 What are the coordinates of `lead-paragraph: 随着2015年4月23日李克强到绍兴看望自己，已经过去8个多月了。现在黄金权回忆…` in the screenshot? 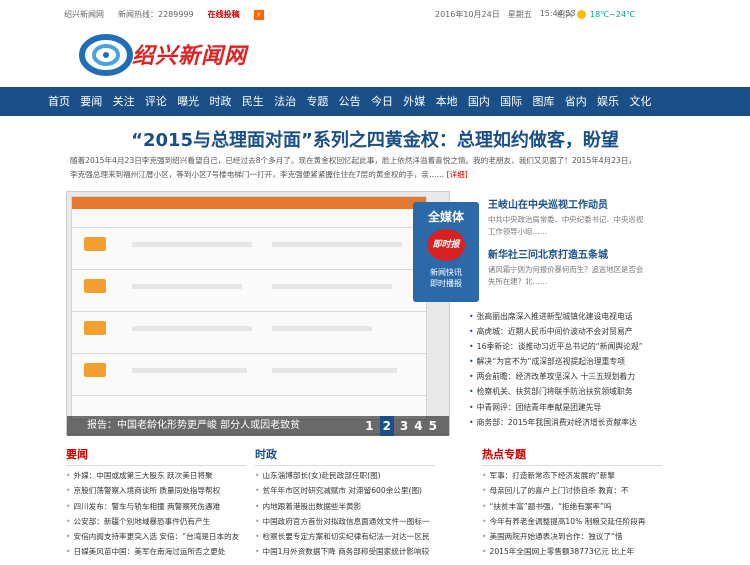 It's located at (355, 168).